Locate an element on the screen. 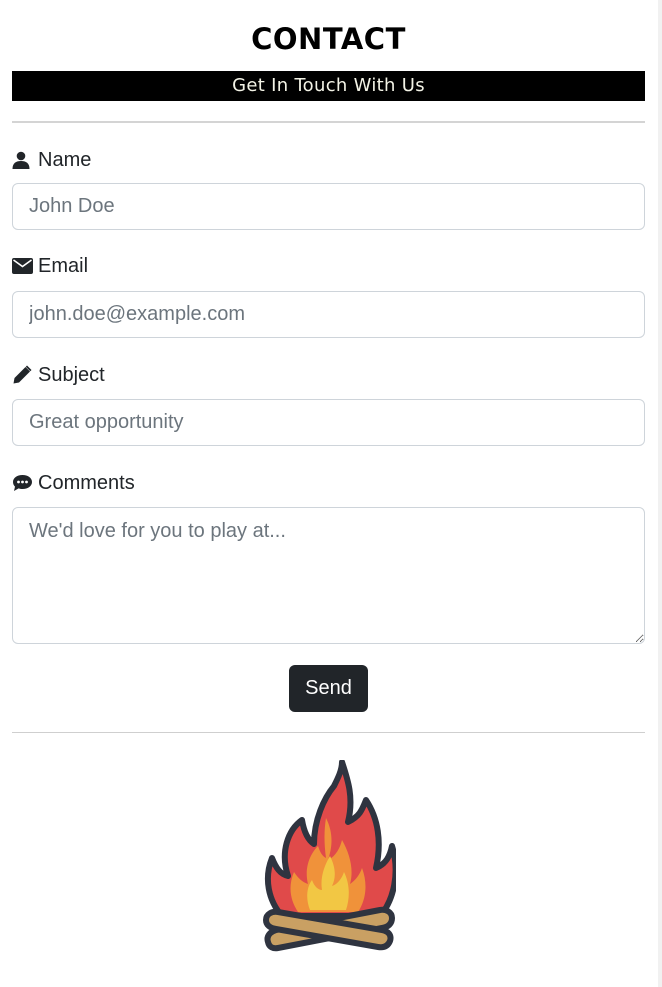 The width and height of the screenshot is (662, 987). subject-label-text: Subject is located at coordinates (71, 374).